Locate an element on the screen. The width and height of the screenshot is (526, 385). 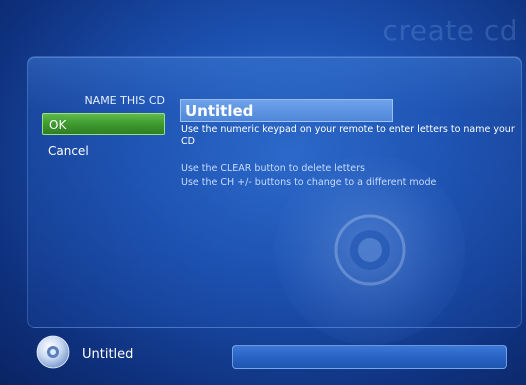
cd-name-input: Untitled is located at coordinates (286, 110).